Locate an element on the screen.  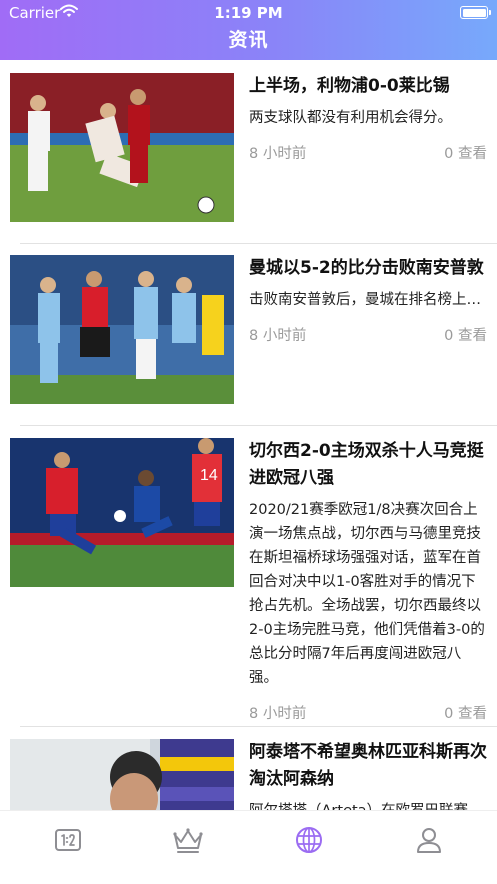
tab-profile is located at coordinates (429, 840).